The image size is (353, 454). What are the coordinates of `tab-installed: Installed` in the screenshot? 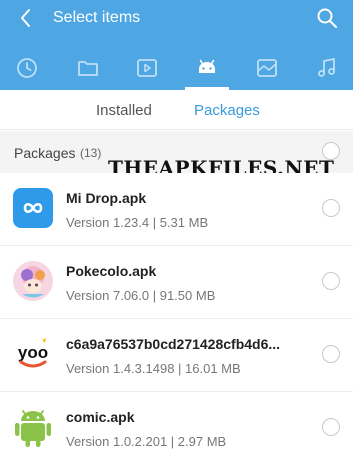 It's located at (124, 111).